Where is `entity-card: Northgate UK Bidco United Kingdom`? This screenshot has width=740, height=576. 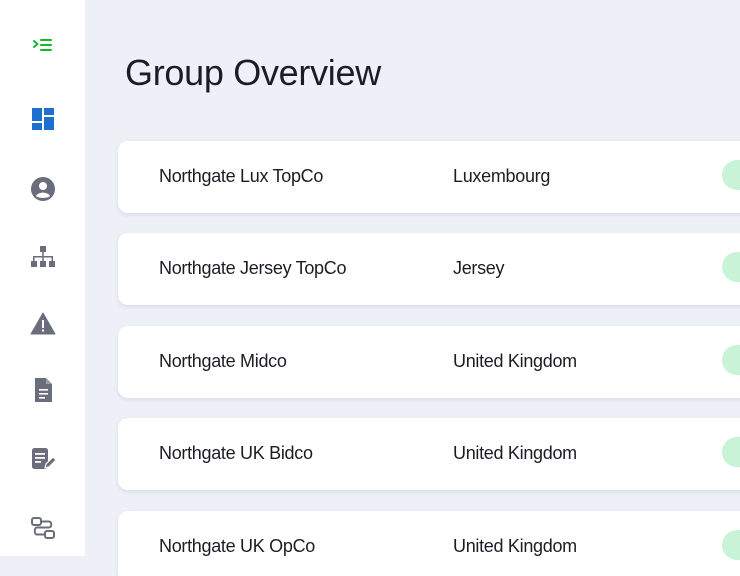 entity-card: Northgate UK Bidco United Kingdom is located at coordinates (429, 454).